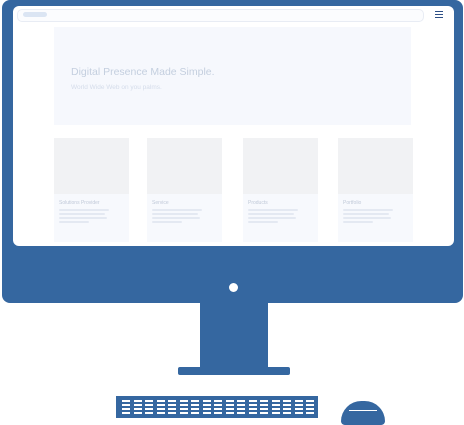 This screenshot has width=464, height=425. I want to click on card-service: Service, so click(184, 190).